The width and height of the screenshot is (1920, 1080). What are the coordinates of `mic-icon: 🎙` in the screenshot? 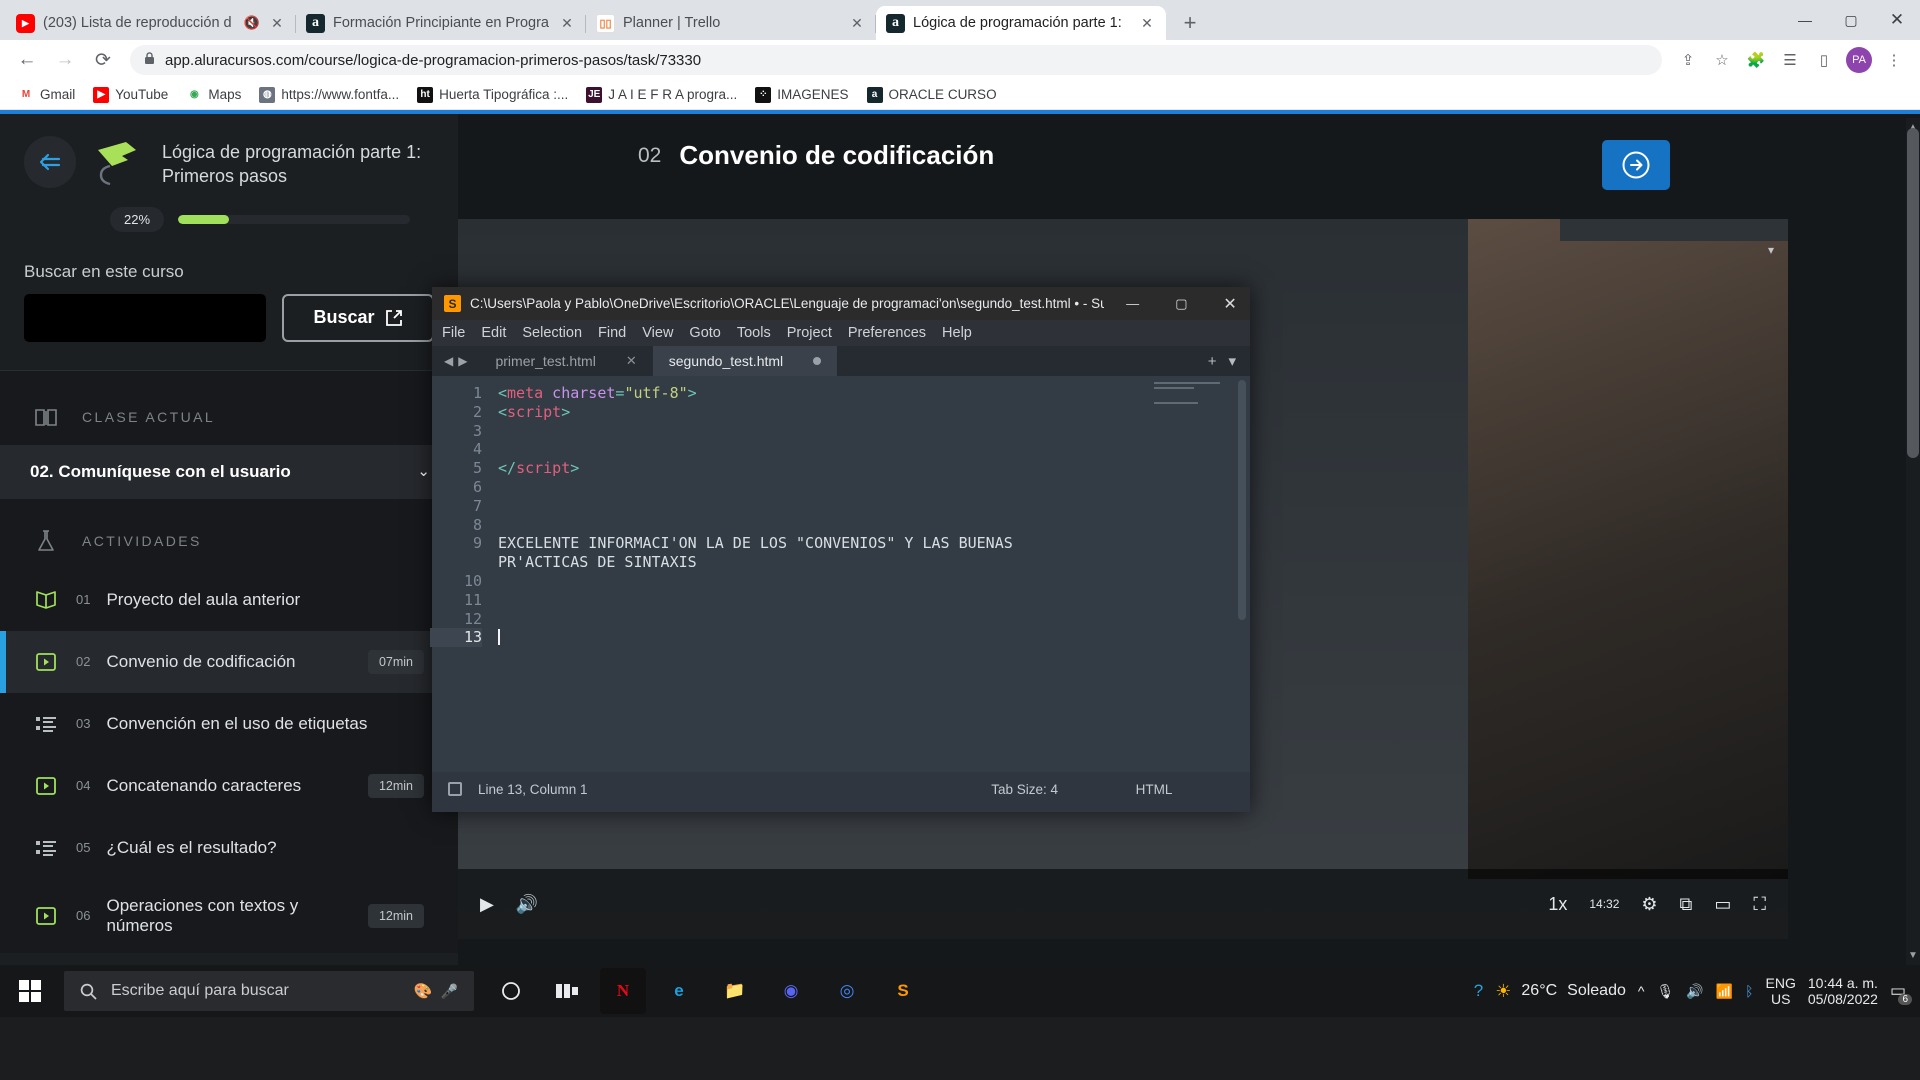 It's located at (1665, 991).